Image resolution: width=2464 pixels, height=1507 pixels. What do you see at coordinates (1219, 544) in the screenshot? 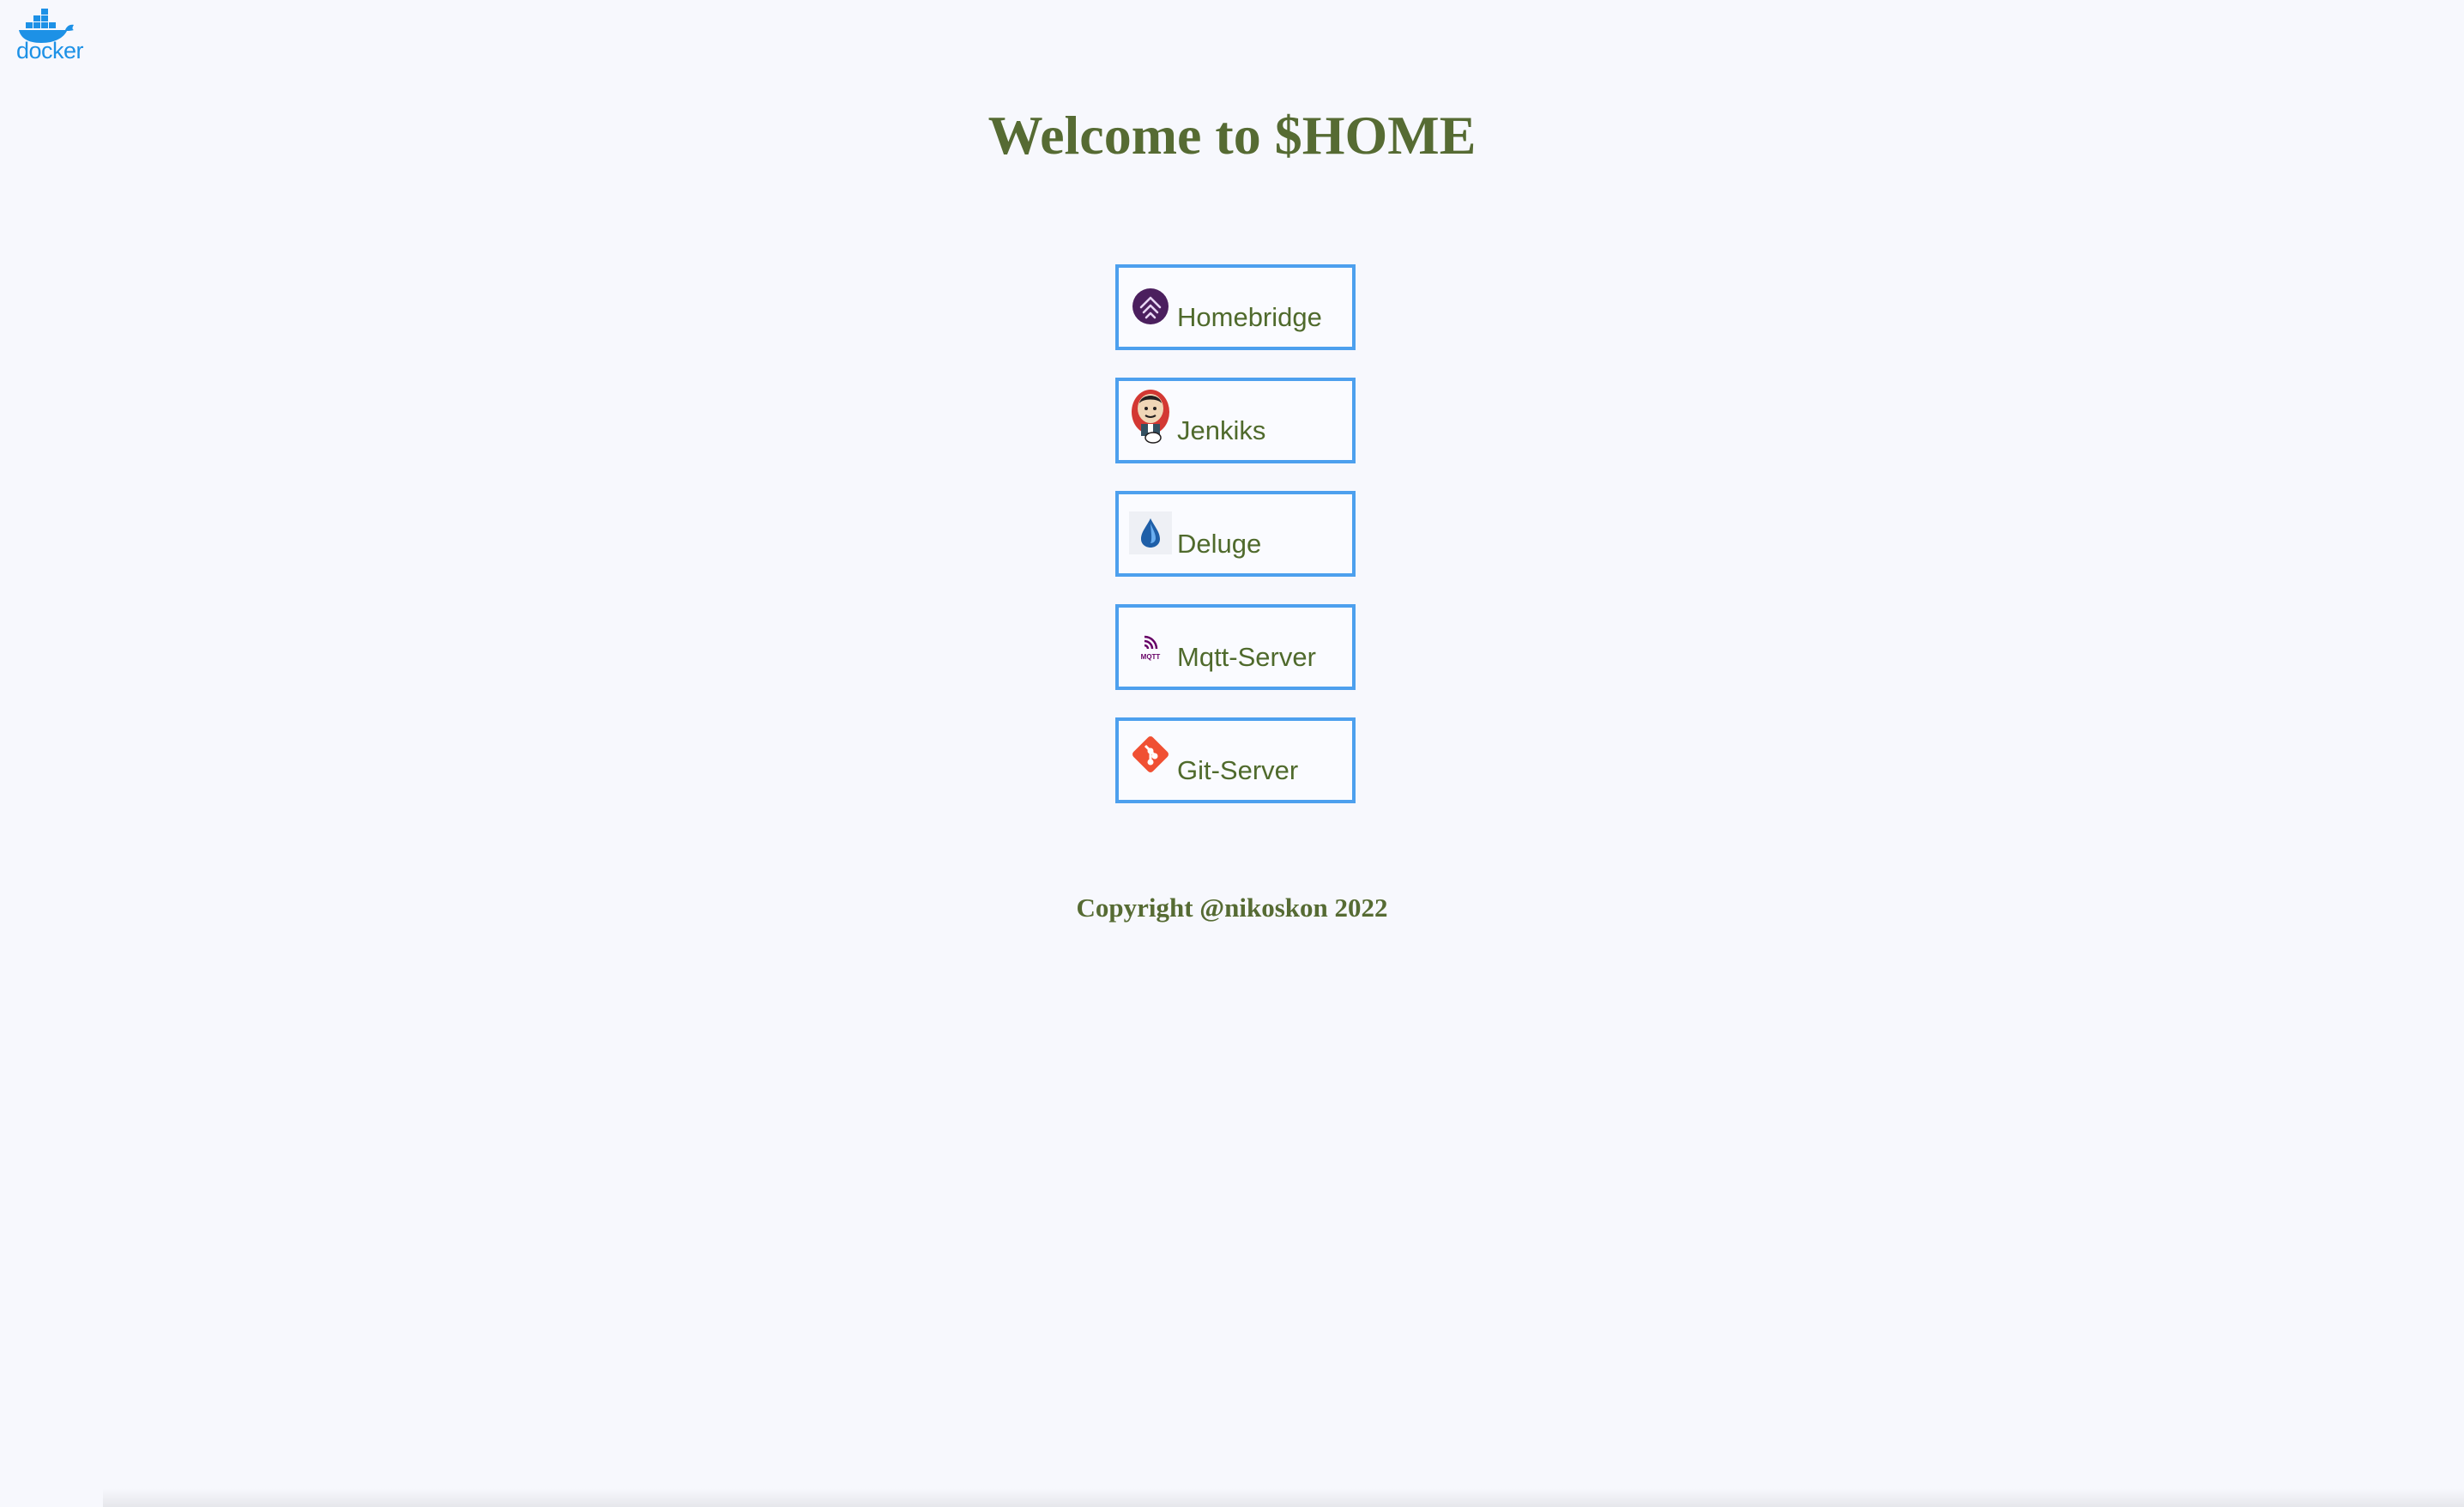
I see `app-label: Deluge` at bounding box center [1219, 544].